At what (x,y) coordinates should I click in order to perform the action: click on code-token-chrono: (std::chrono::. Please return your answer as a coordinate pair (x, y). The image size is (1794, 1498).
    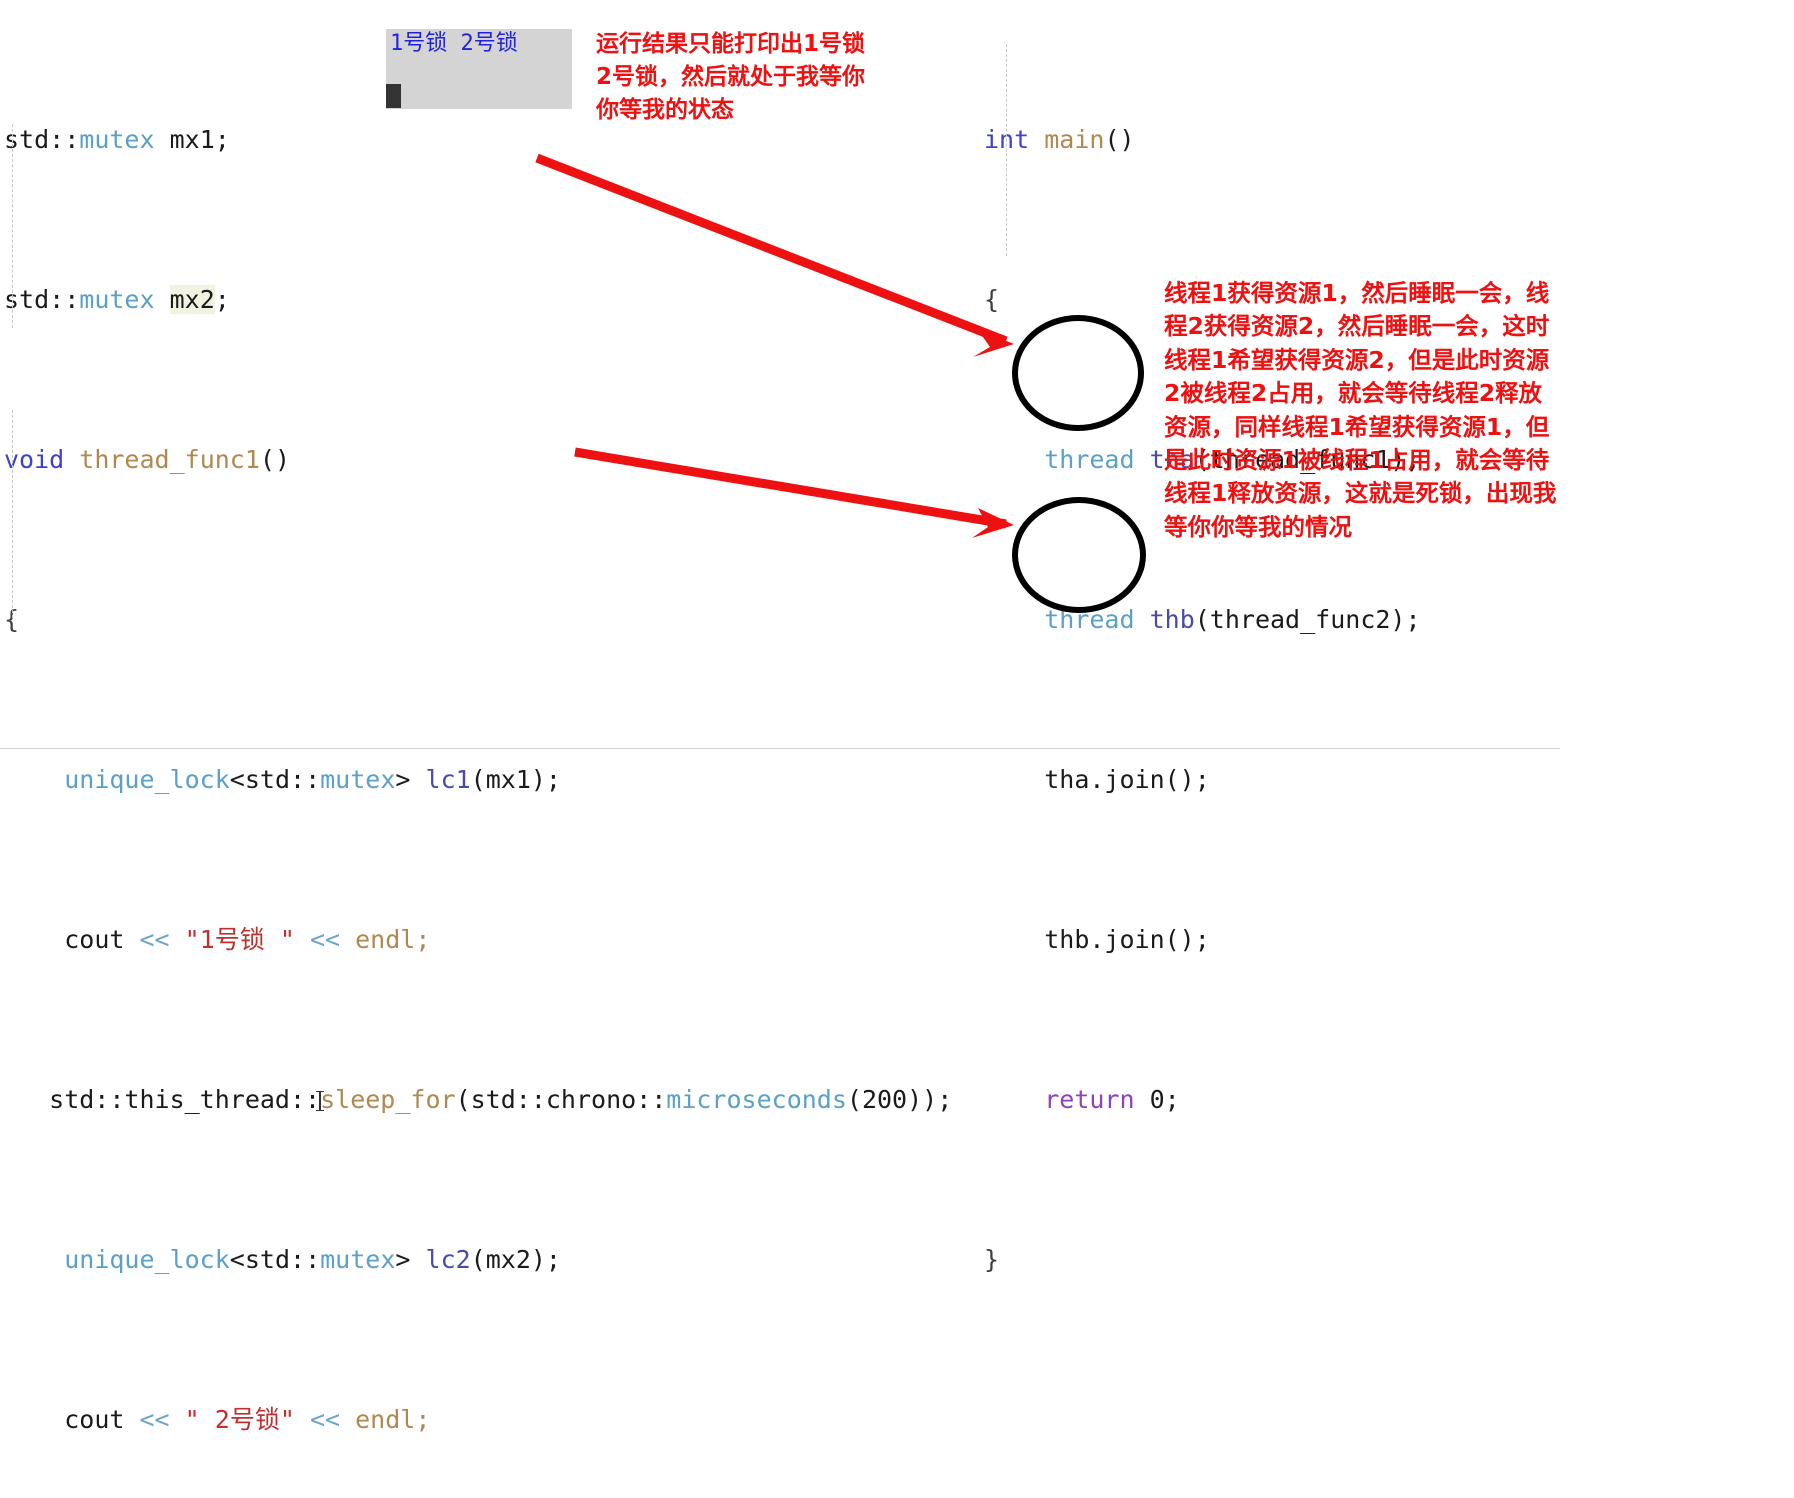
    Looking at the image, I should click on (561, 1099).